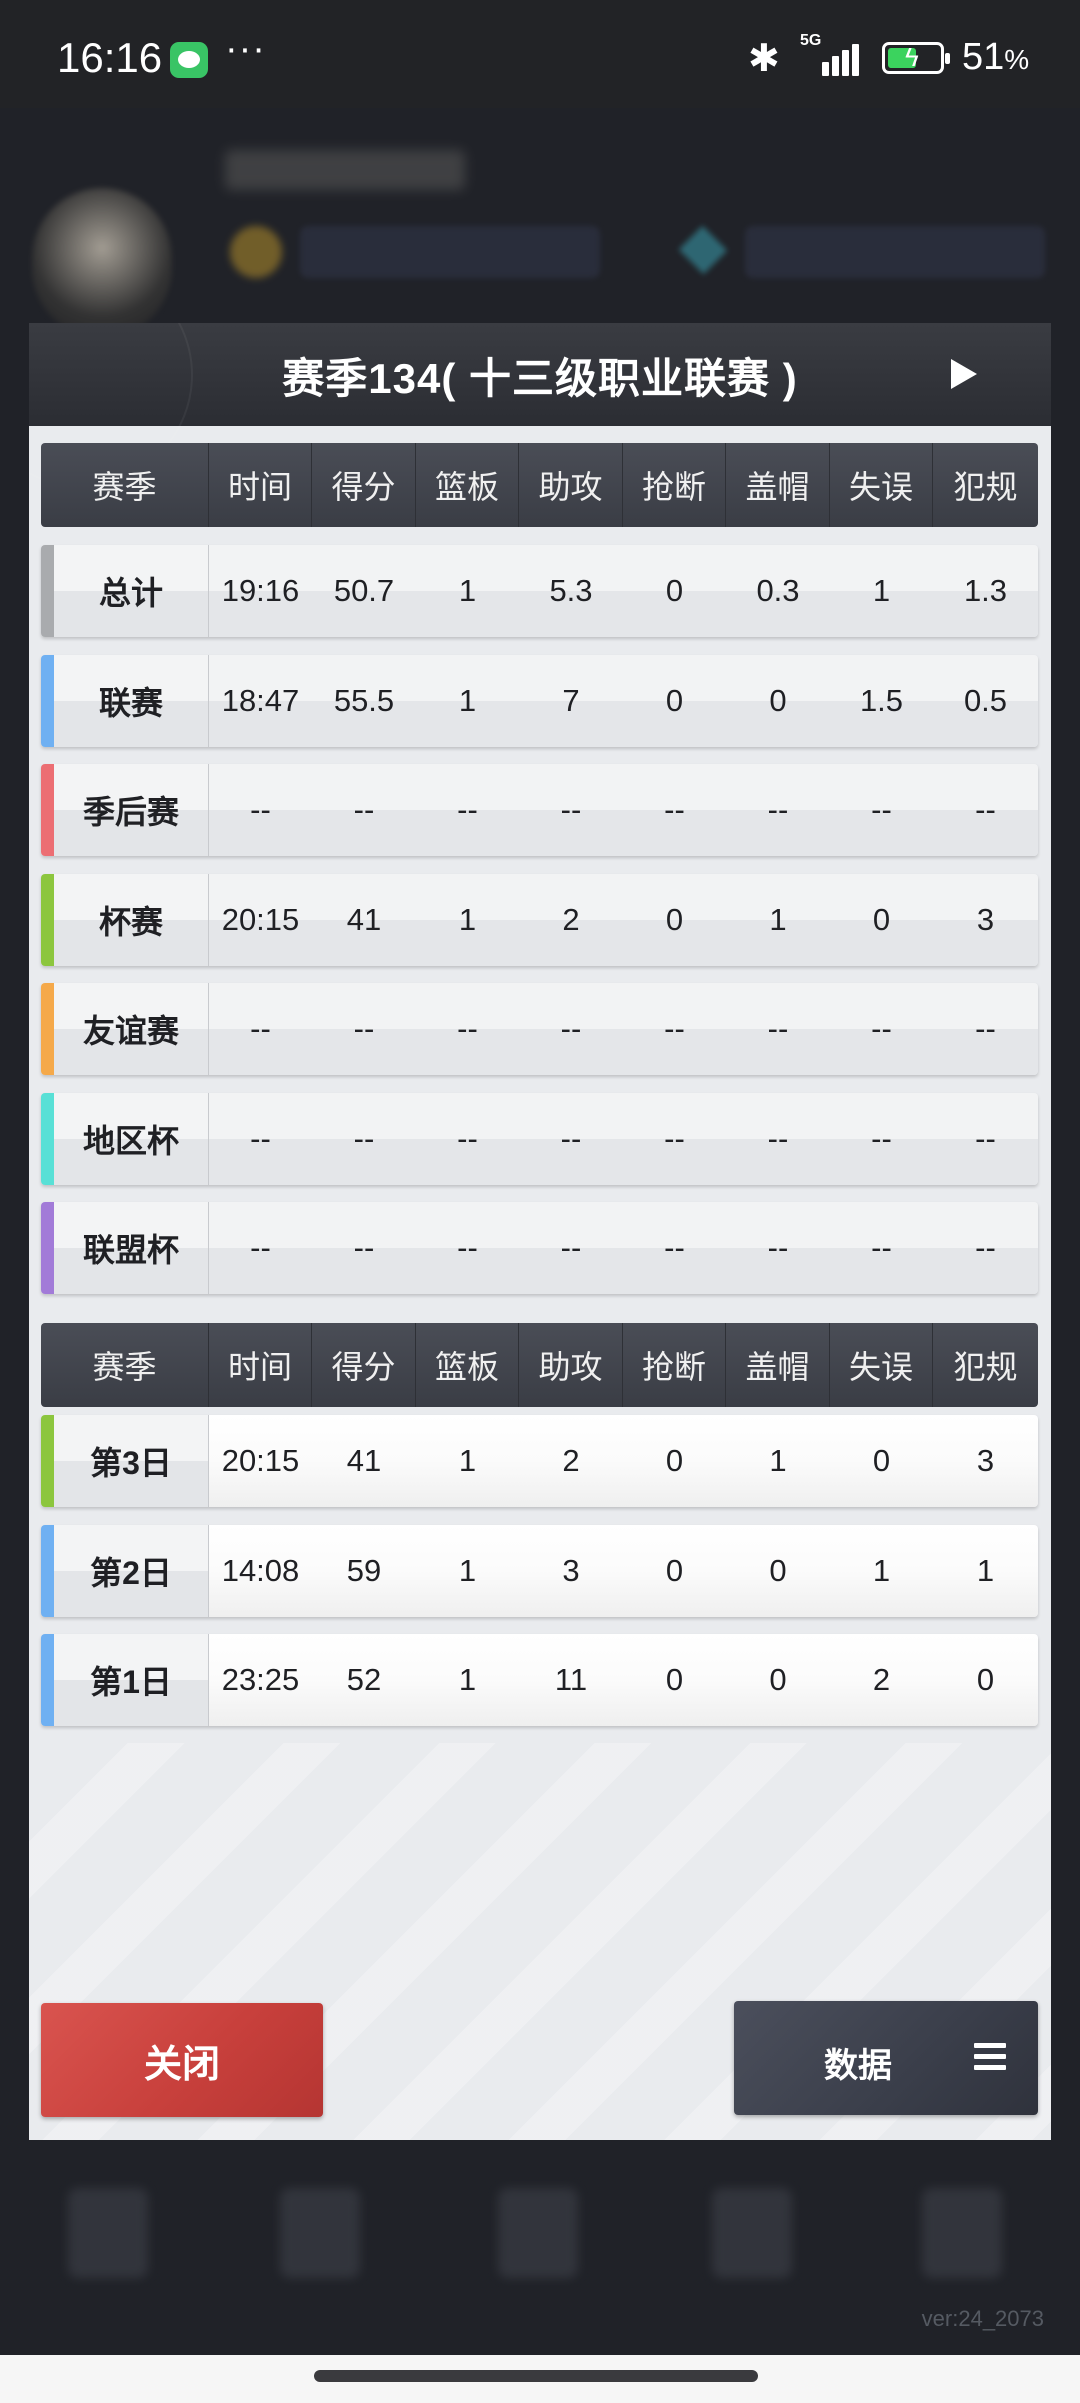 This screenshot has width=1080, height=2403. What do you see at coordinates (752, 2233) in the screenshot?
I see `nav-trophy-icon` at bounding box center [752, 2233].